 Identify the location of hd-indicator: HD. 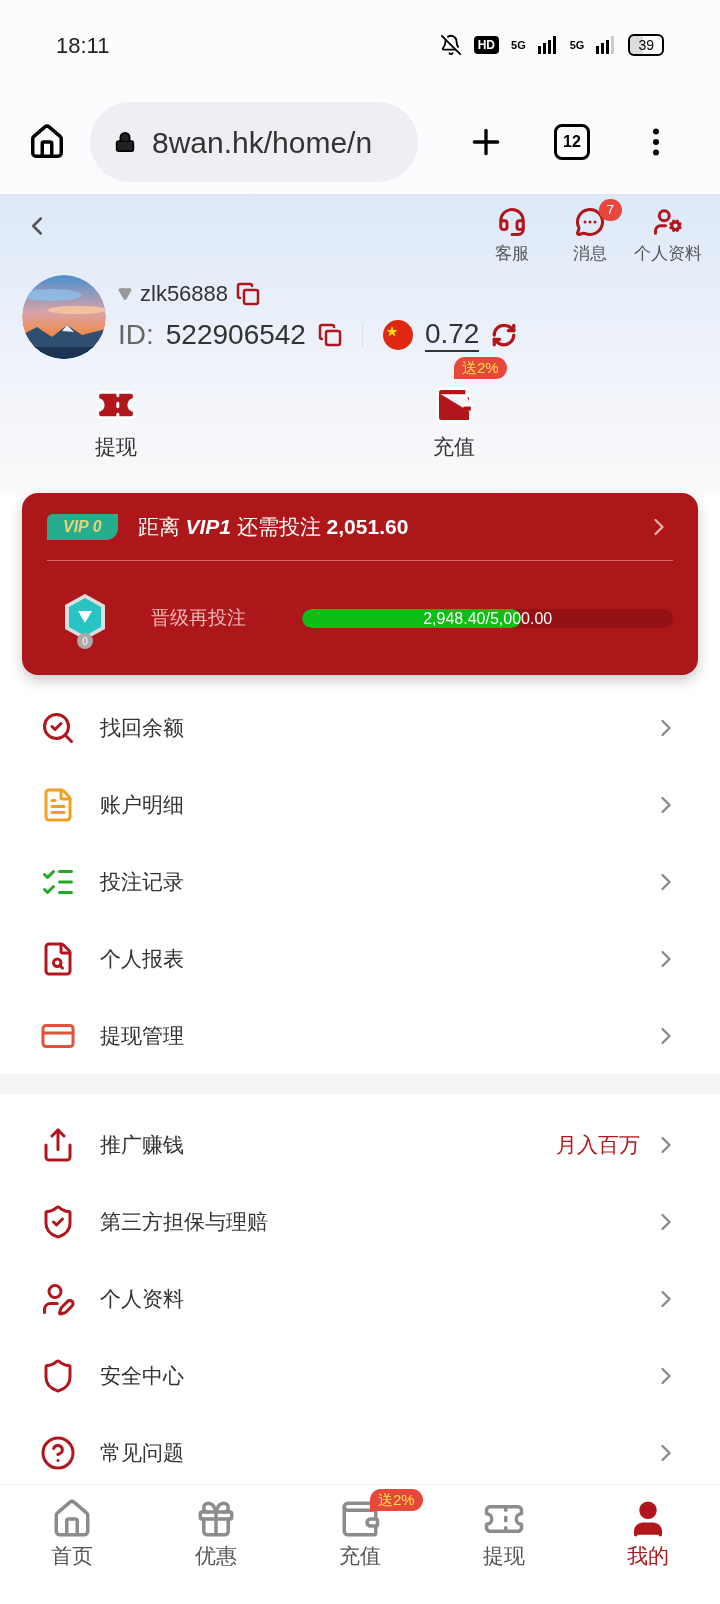
(486, 45).